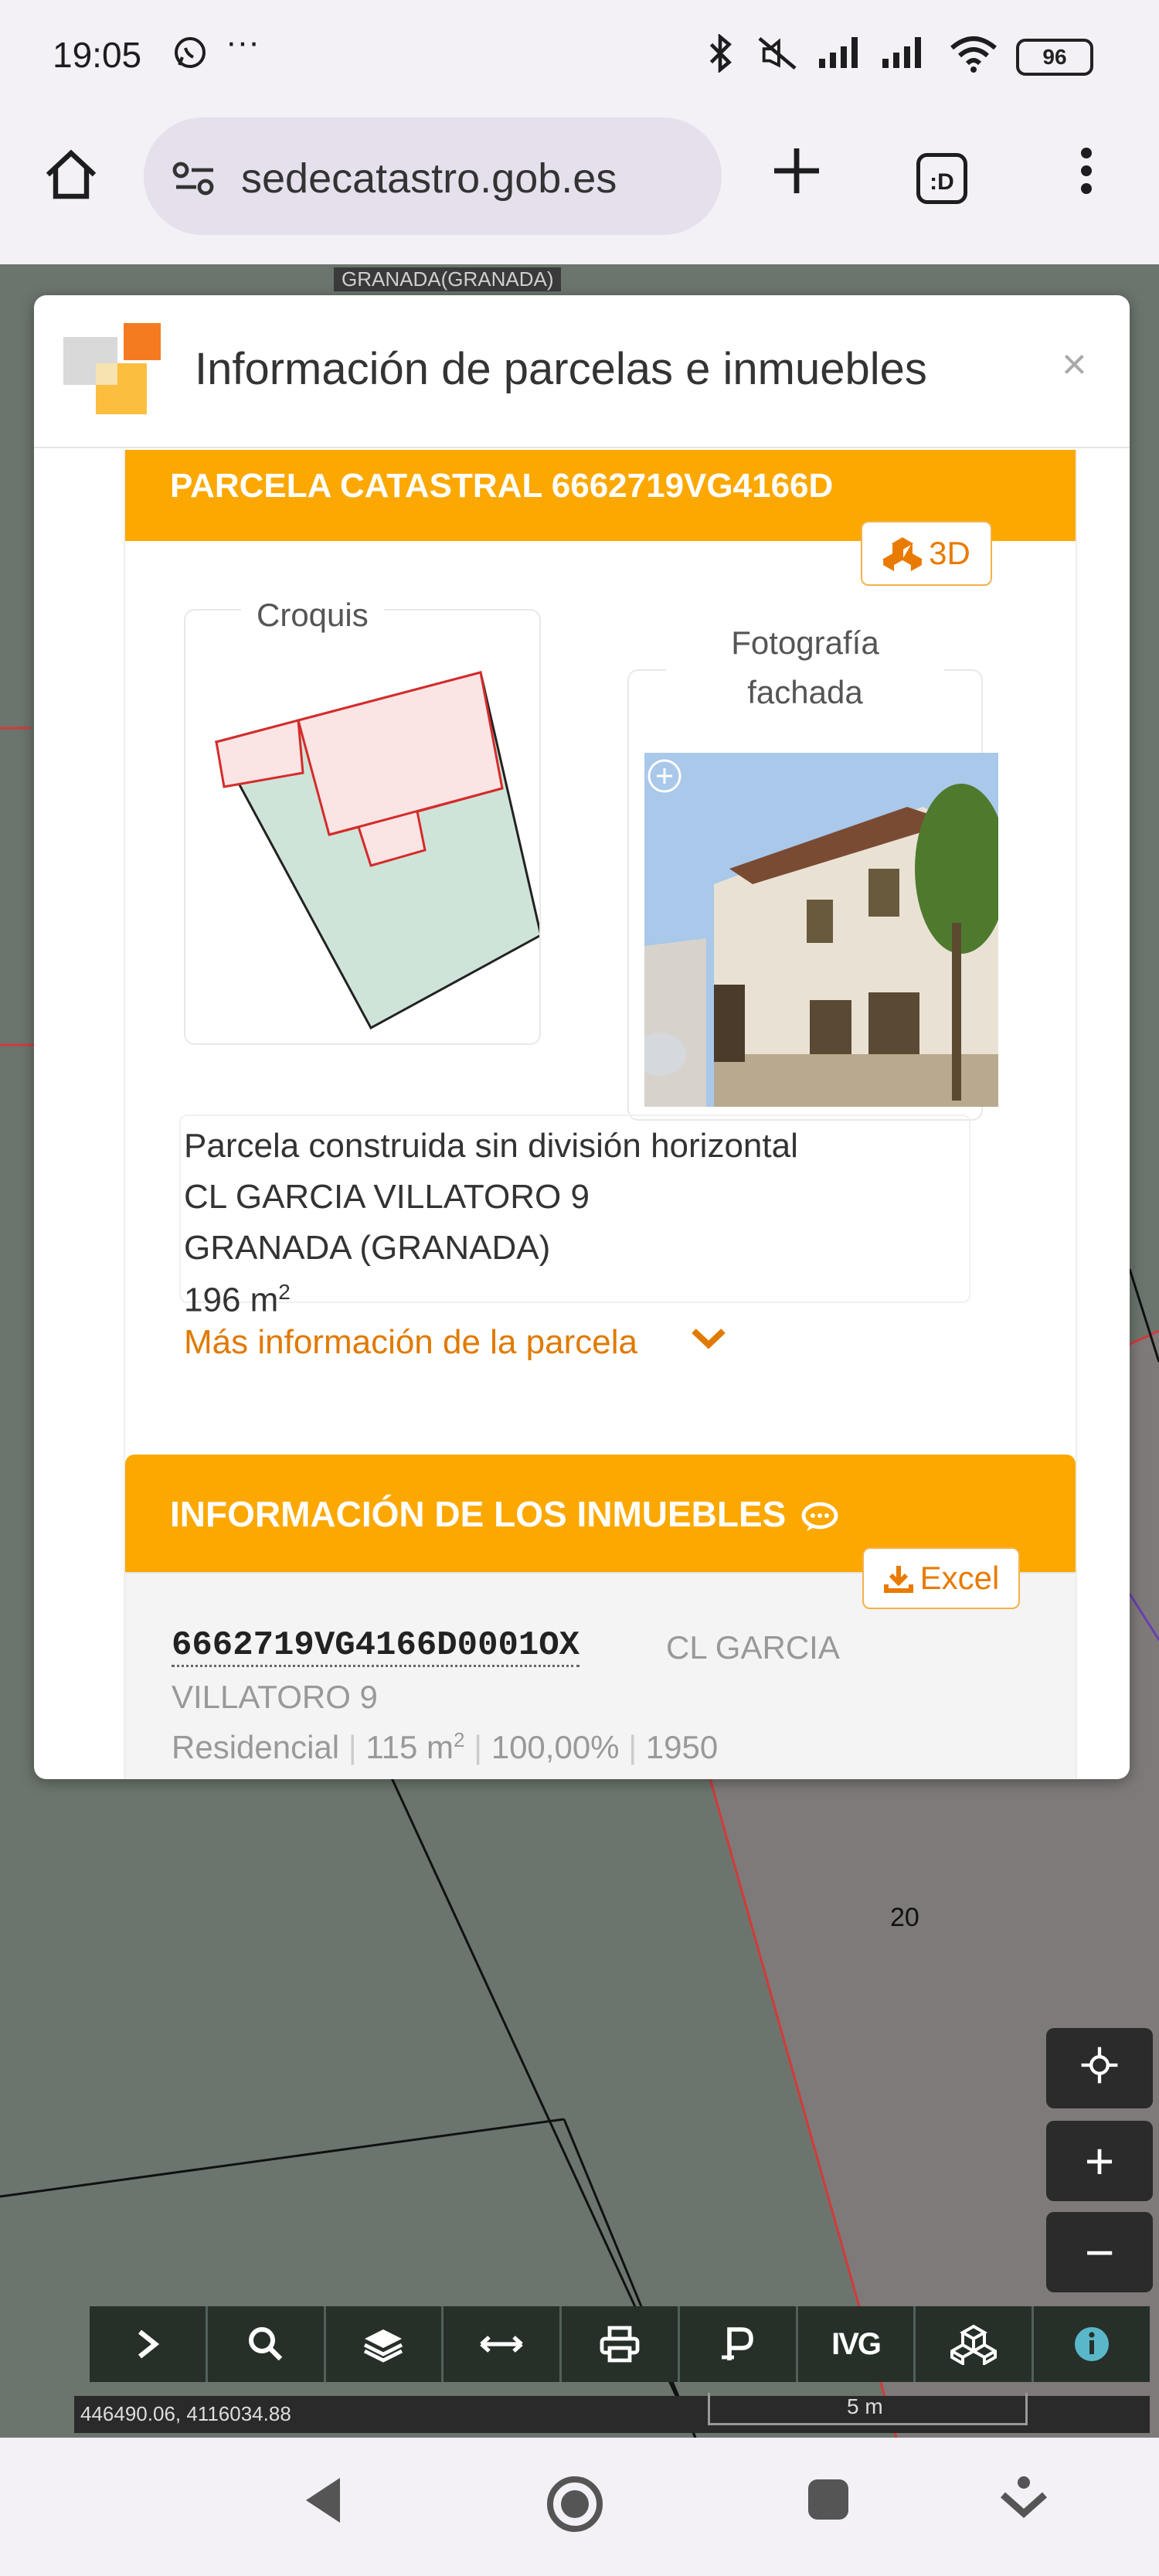 This screenshot has width=1159, height=2576. What do you see at coordinates (805, 642) in the screenshot?
I see `facade-label-line-1: Fotografía` at bounding box center [805, 642].